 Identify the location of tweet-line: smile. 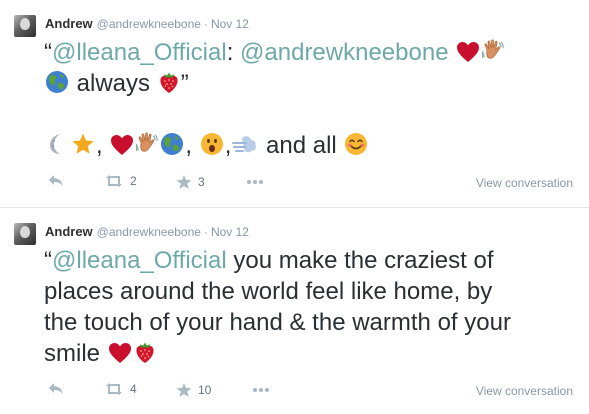
(308, 353).